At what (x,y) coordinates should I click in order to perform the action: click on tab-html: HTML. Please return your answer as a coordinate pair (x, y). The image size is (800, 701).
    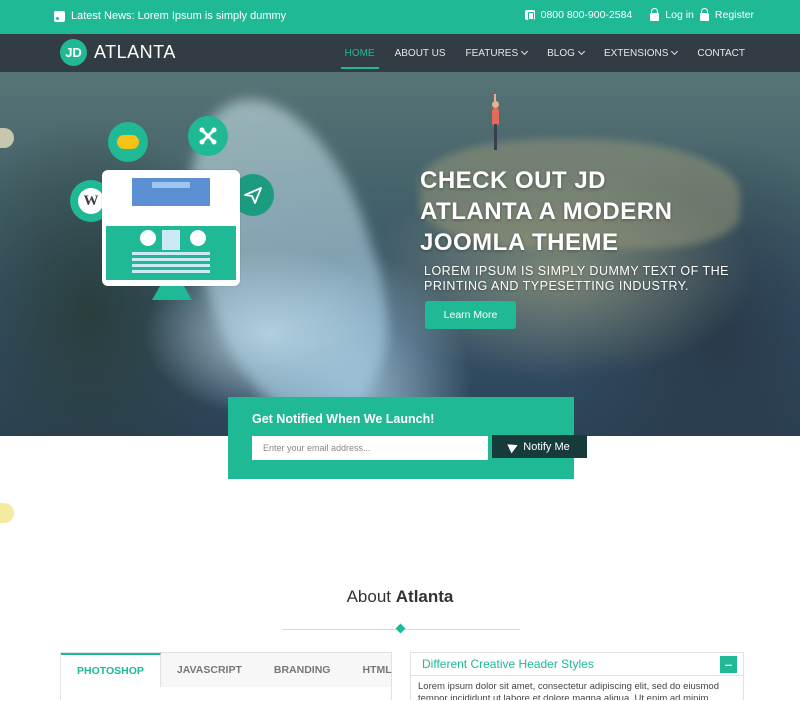
    Looking at the image, I should click on (376, 670).